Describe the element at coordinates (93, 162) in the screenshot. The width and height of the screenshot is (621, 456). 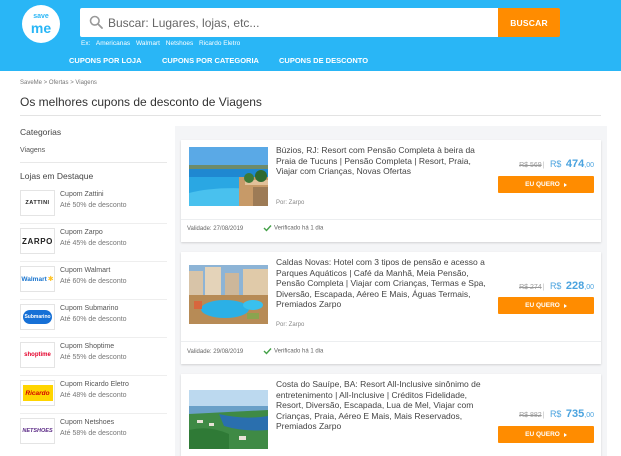
I see `sidebar-divider` at that location.